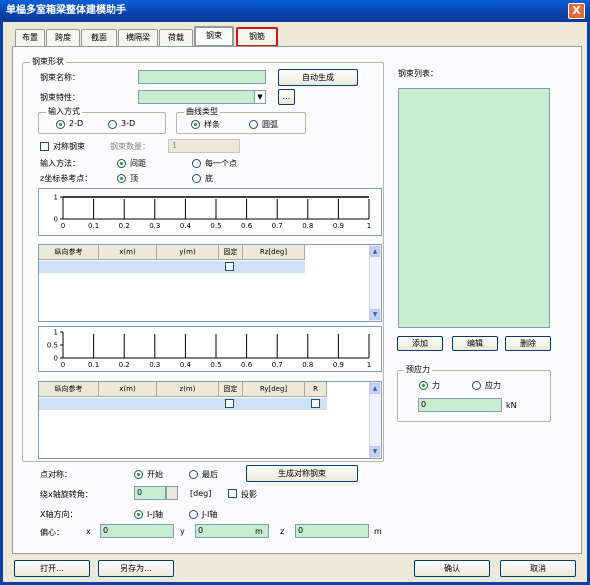 This screenshot has height=585, width=590. What do you see at coordinates (56, 333) in the screenshot?
I see `y-tick-label: 1` at bounding box center [56, 333].